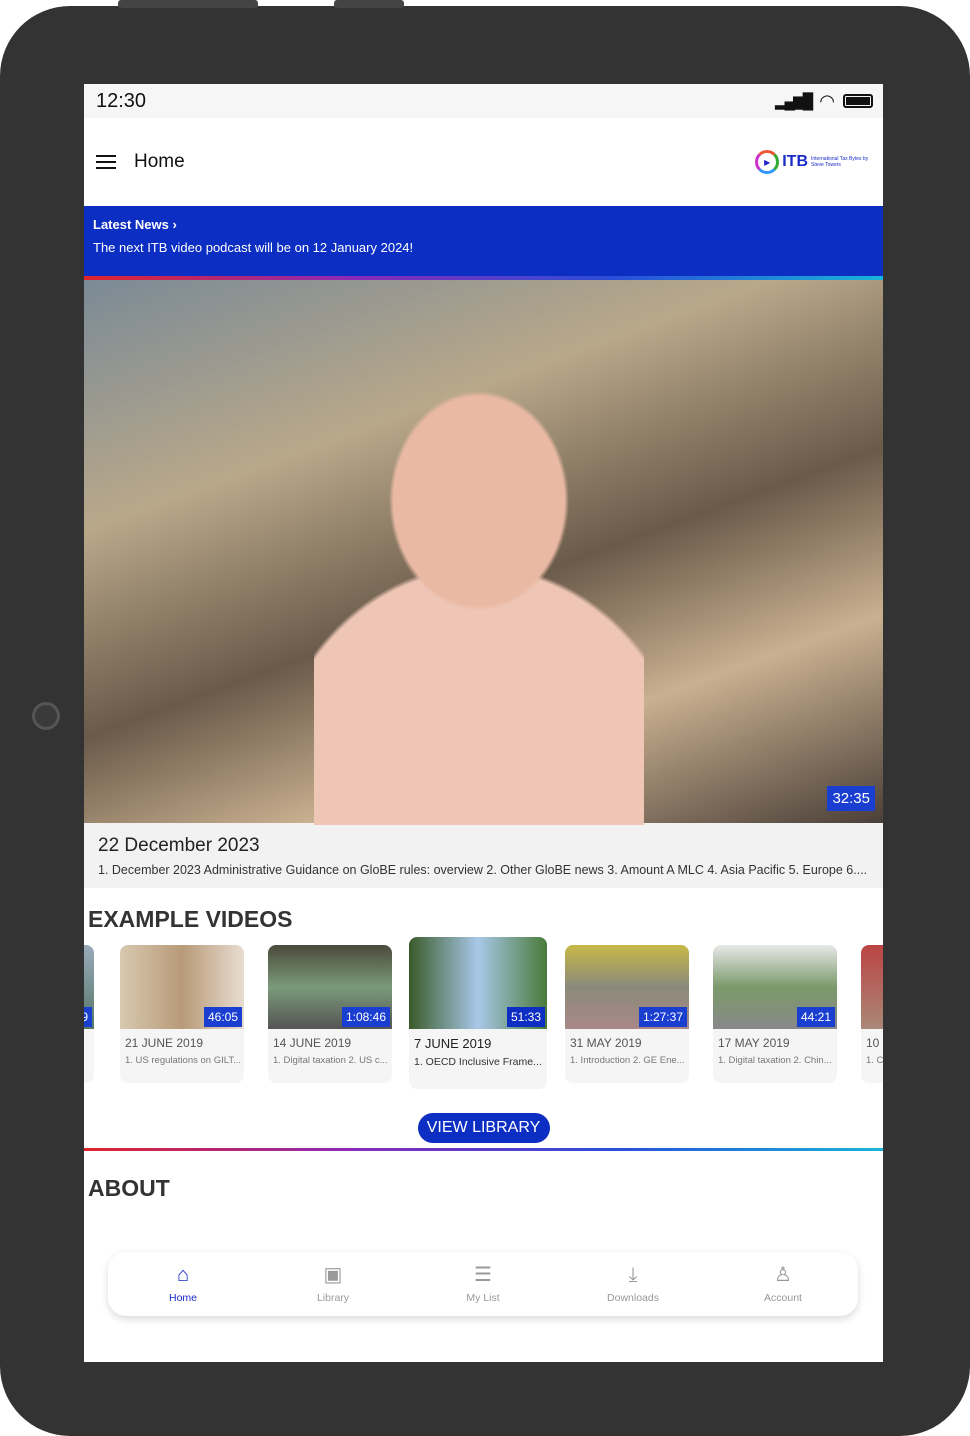 This screenshot has height=1436, width=970. I want to click on gradient-divider, so click(483, 1149).